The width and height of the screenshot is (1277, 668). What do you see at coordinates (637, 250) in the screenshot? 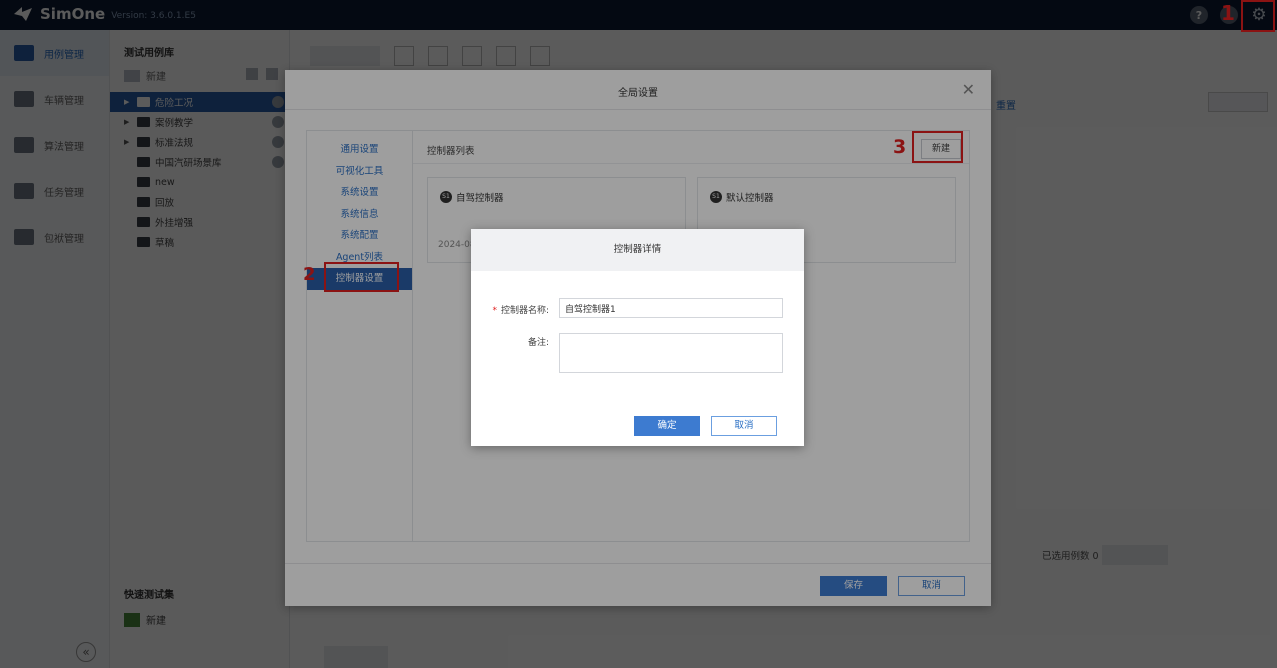
I see `dialog-title: 控制器详情` at bounding box center [637, 250].